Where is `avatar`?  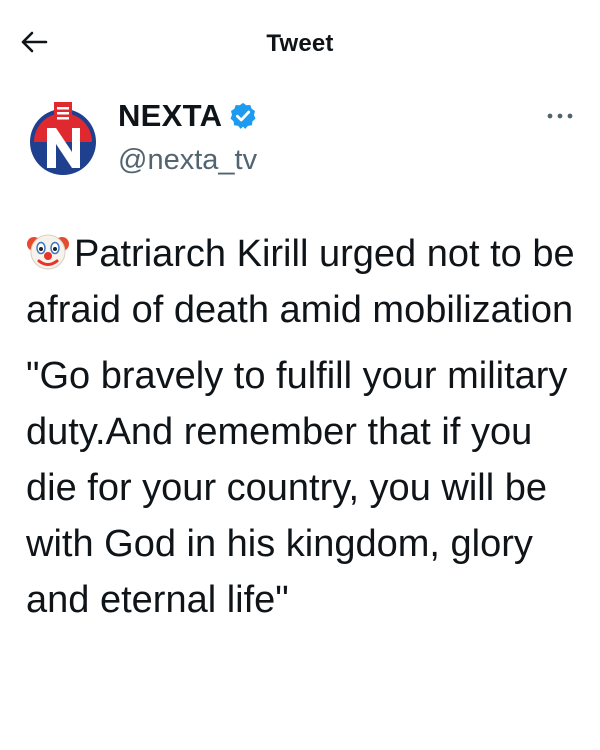 avatar is located at coordinates (63, 139).